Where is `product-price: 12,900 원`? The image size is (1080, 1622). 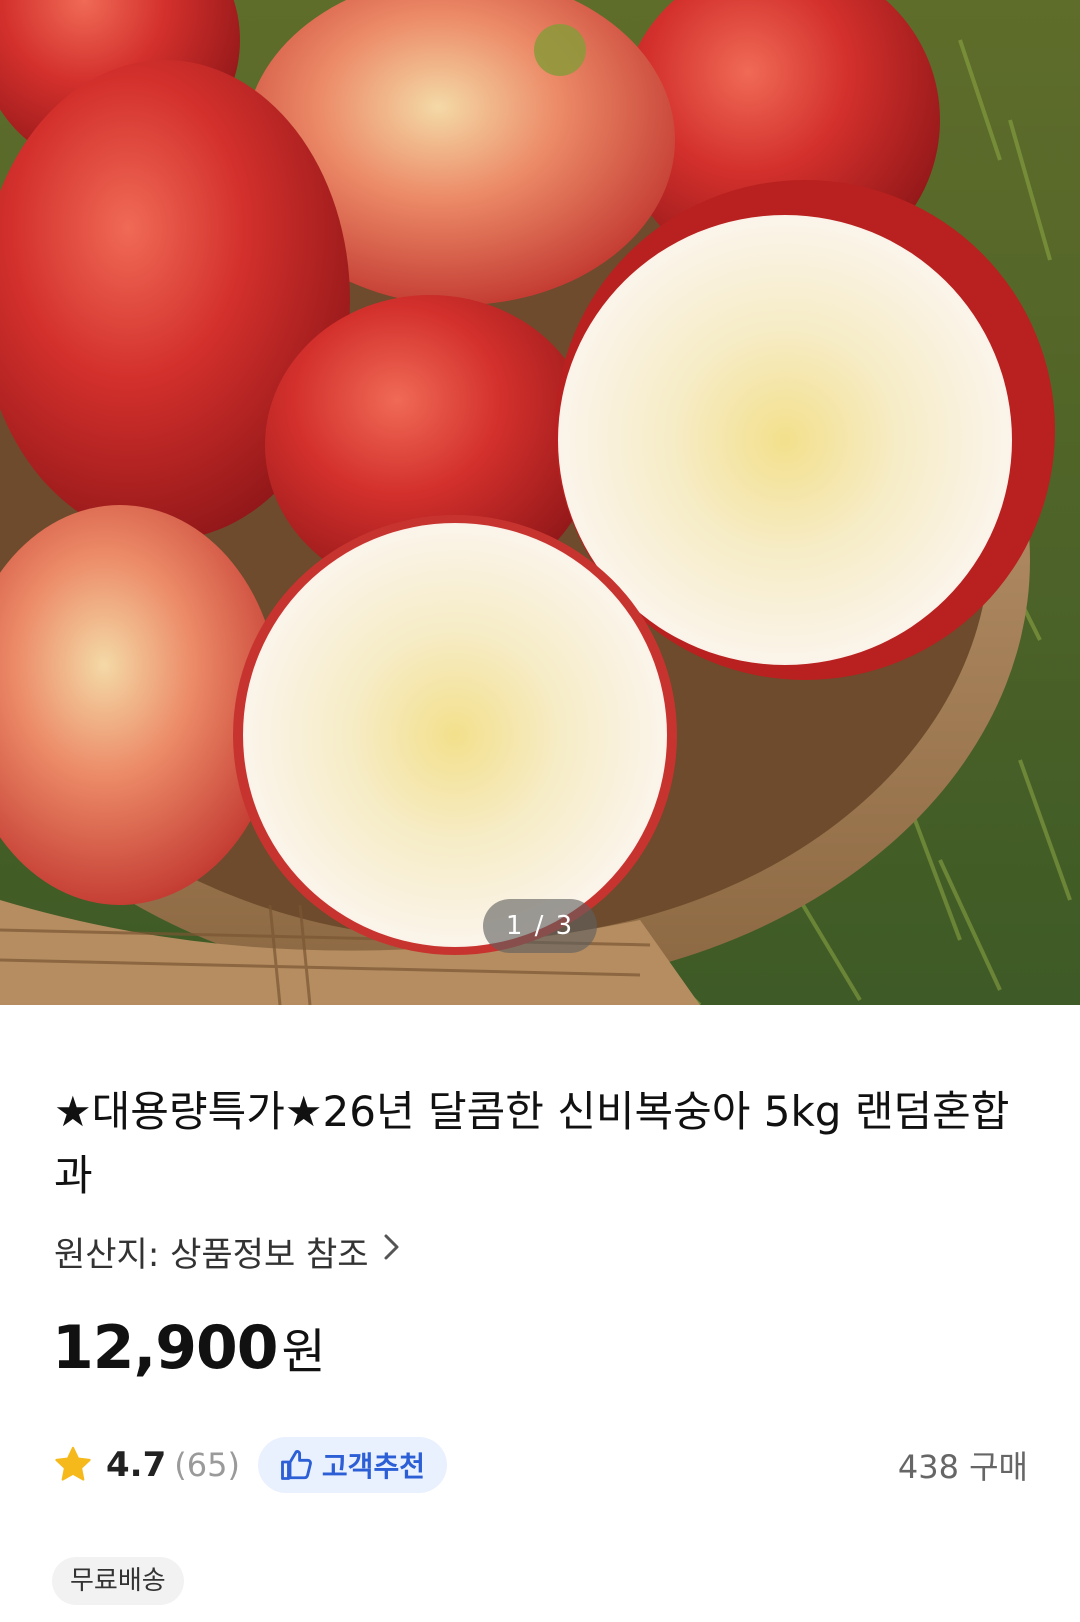 product-price: 12,900 원 is located at coordinates (189, 1347).